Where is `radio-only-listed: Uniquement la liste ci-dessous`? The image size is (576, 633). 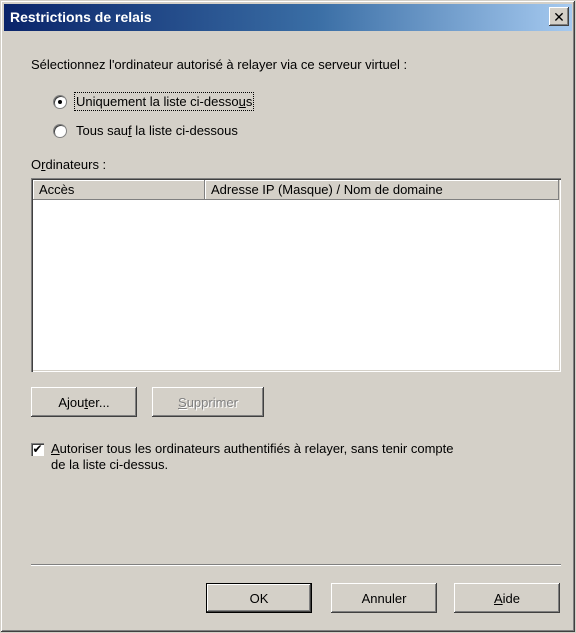 radio-only-listed: Uniquement la liste ci-dessous is located at coordinates (154, 101).